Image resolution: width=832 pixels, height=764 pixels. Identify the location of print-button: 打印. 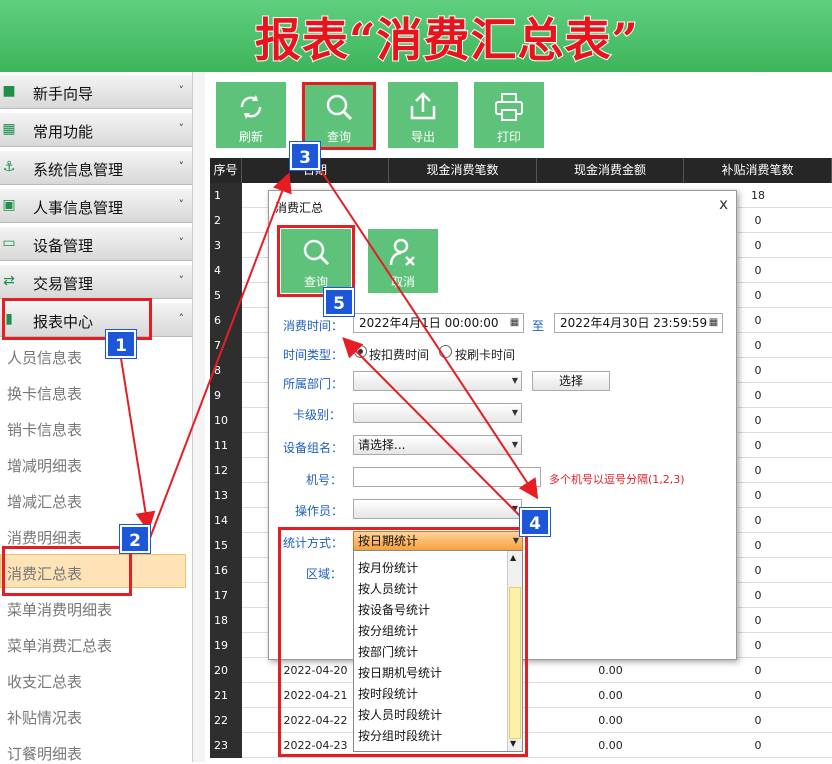
(509, 115).